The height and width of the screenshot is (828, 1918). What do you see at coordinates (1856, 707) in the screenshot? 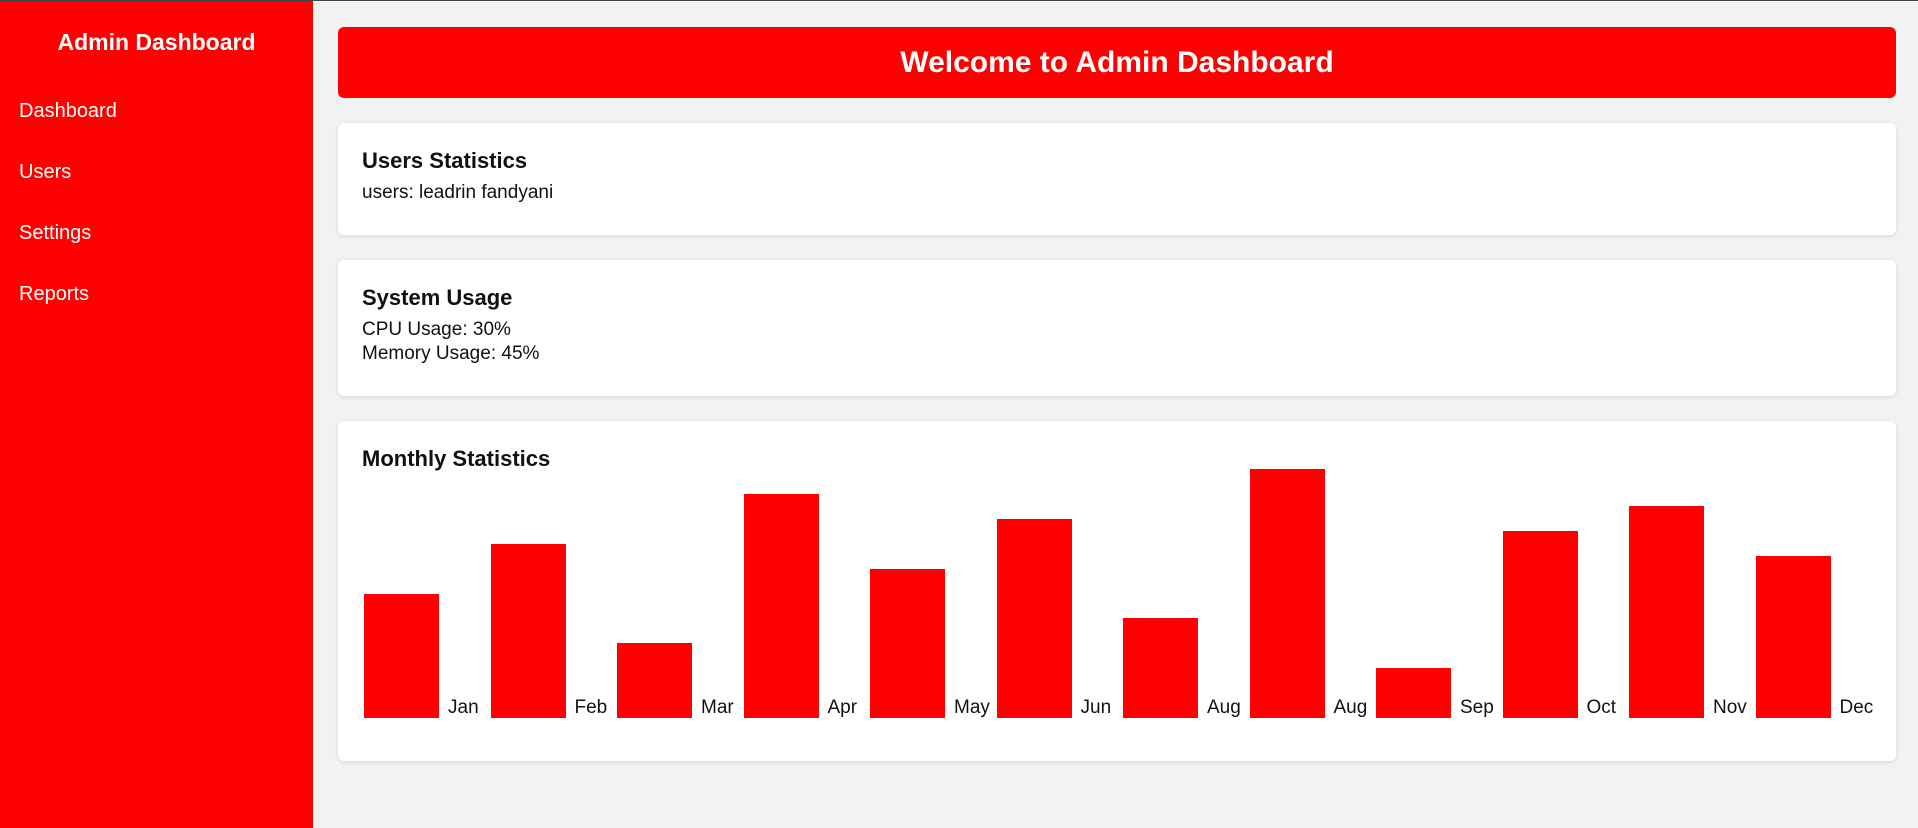
I see `chart-x-label: Dec` at bounding box center [1856, 707].